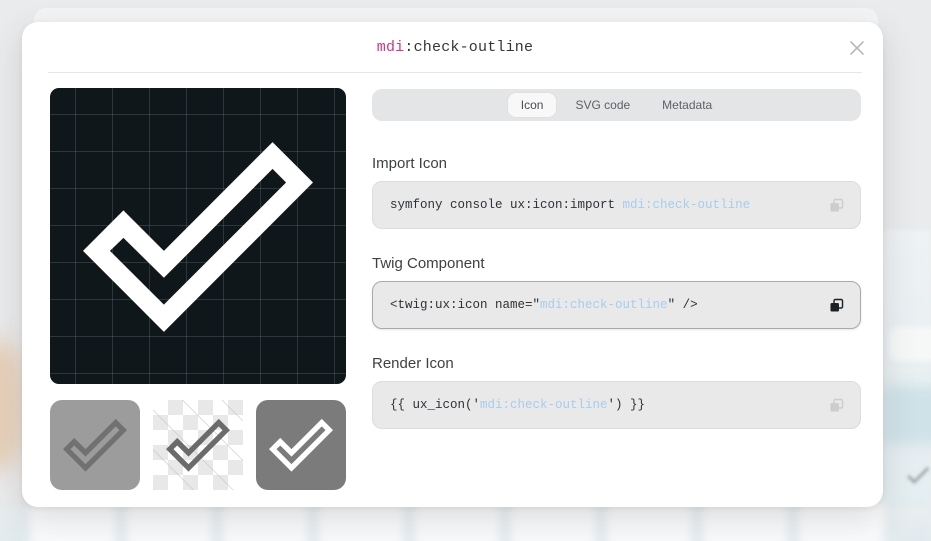 The image size is (931, 541). Describe the element at coordinates (413, 363) in the screenshot. I see `section-title: Render Icon` at that location.